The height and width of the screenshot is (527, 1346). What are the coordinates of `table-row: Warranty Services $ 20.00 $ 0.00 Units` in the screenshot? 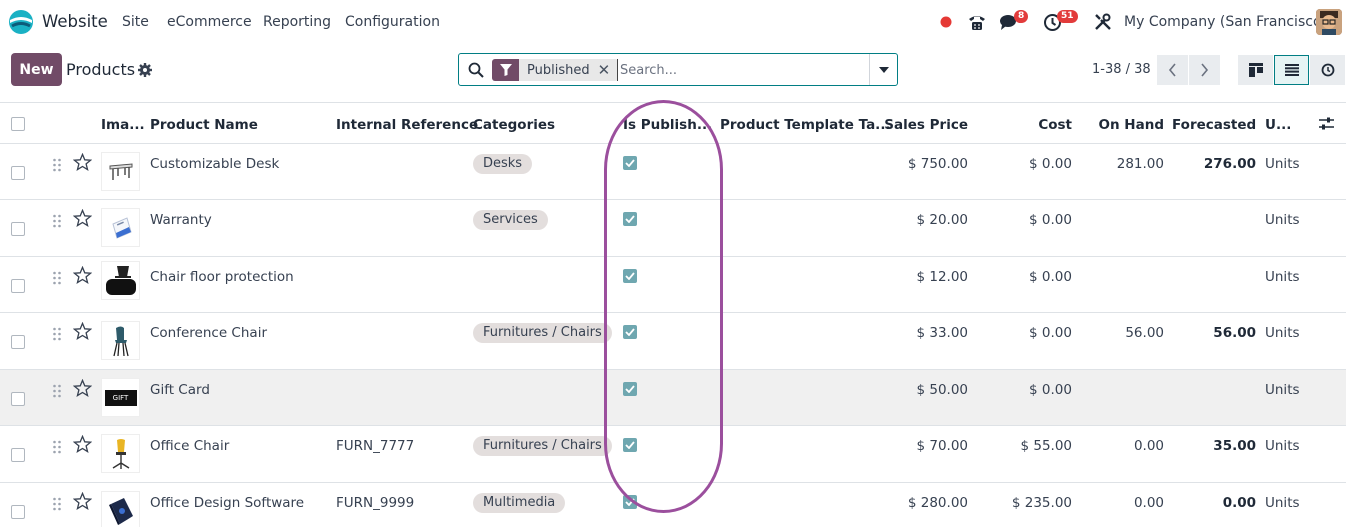 It's located at (673, 228).